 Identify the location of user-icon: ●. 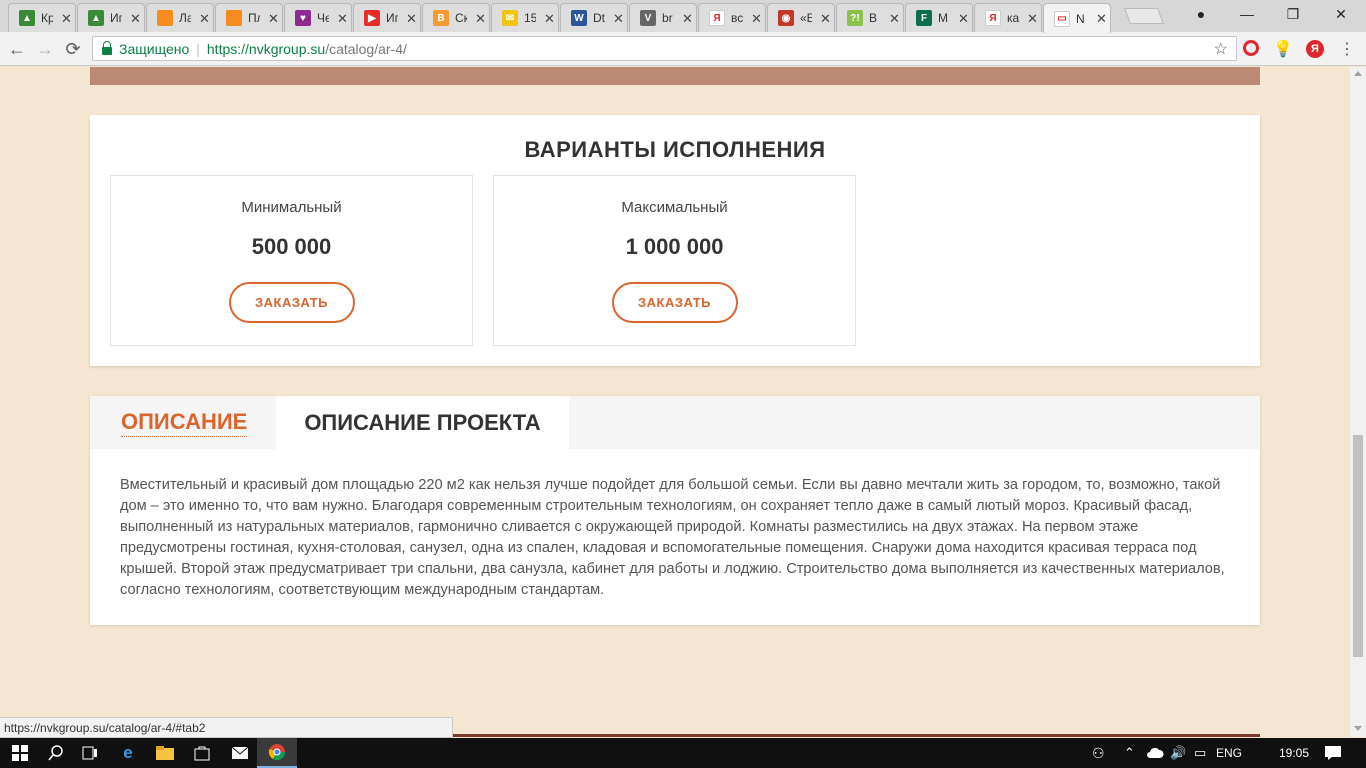
(1201, 14).